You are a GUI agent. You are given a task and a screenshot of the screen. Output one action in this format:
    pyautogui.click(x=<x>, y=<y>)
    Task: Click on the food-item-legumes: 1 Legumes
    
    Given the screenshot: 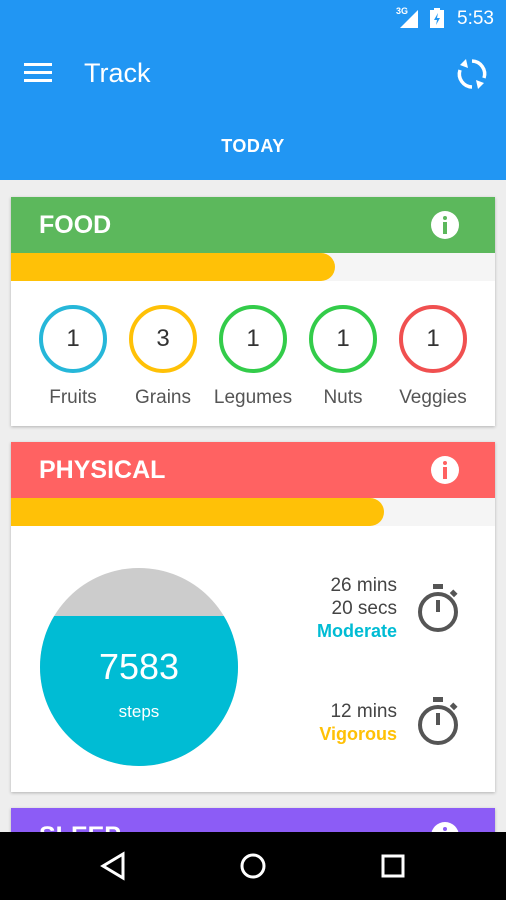 What is the action you would take?
    pyautogui.click(x=253, y=357)
    